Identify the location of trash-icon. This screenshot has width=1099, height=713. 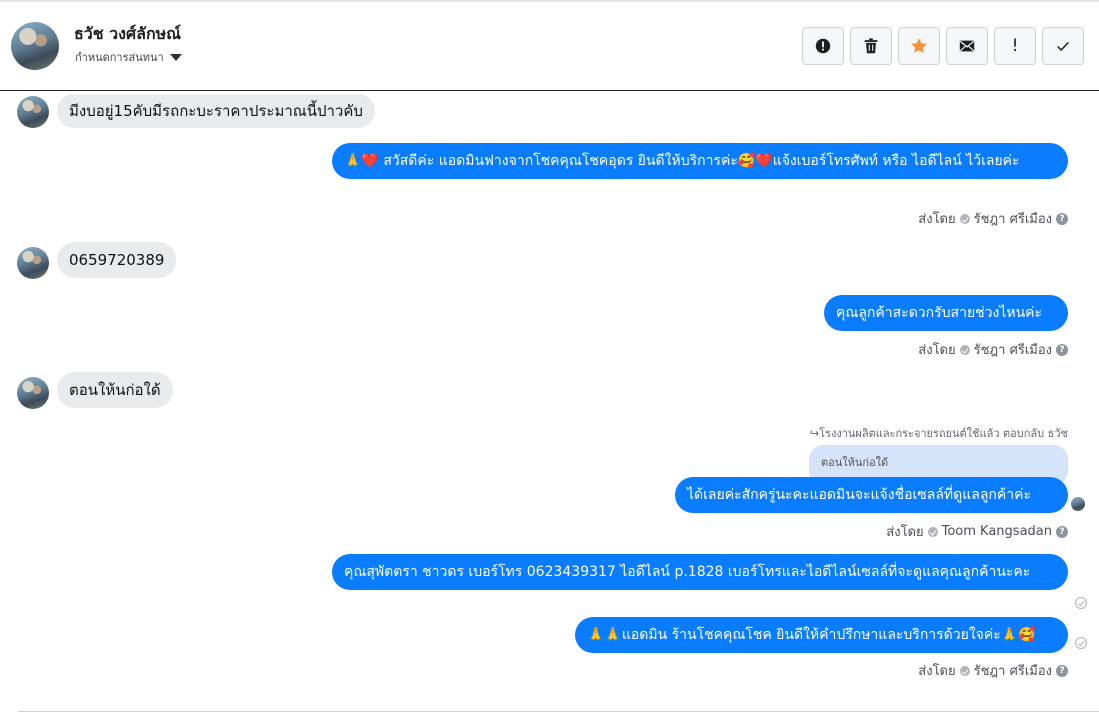
(871, 46).